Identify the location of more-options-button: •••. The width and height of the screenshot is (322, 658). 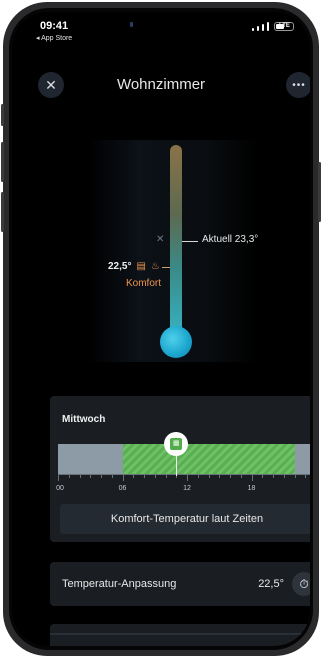
(298, 85).